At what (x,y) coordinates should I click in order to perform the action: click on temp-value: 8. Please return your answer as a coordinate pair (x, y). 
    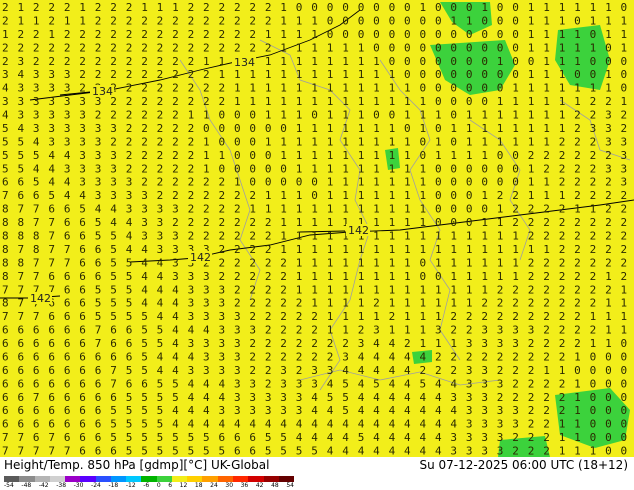
    Looking at the image, I should click on (5, 249).